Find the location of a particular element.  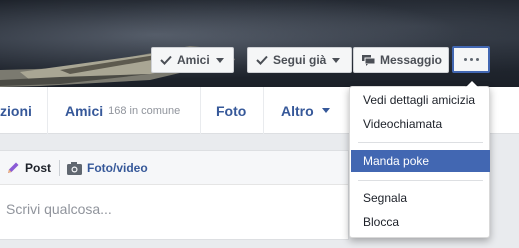

tab-label: zioni is located at coordinates (16, 110).